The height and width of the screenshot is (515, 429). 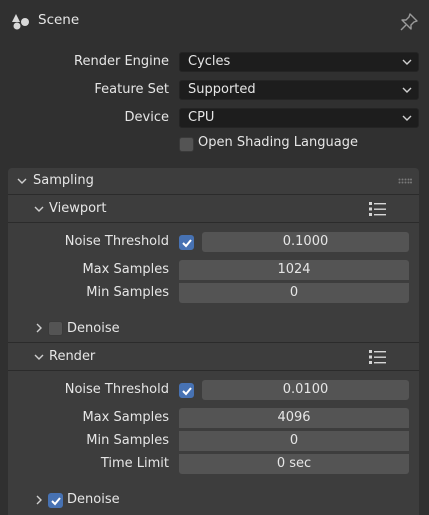 I want to click on device-label: Device, so click(x=146, y=117).